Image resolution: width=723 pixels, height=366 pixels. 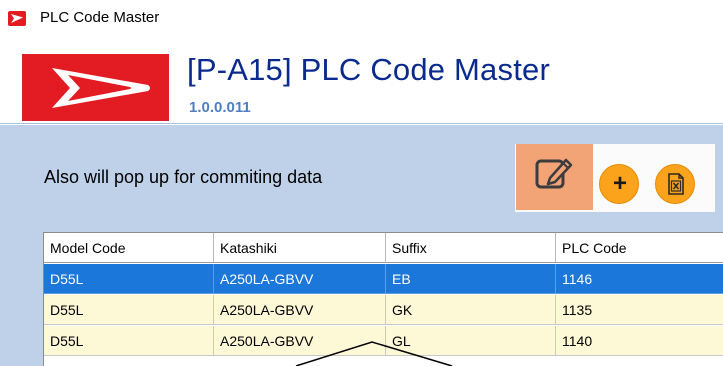 I want to click on annotation-note: Also will pop up for commiting data, so click(x=183, y=177).